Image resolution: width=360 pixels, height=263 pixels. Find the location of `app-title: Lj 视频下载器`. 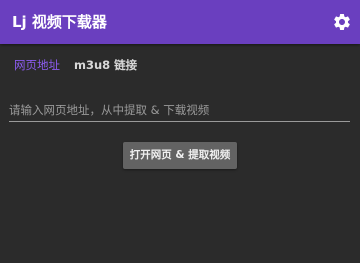

app-title: Lj 视频下载器 is located at coordinates (59, 22).